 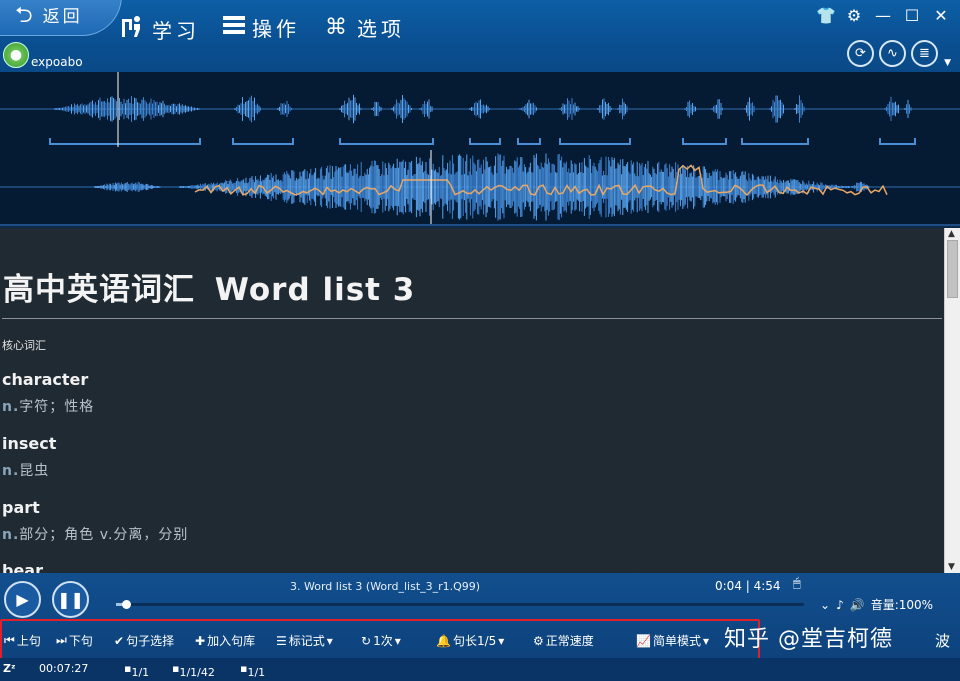 What do you see at coordinates (808, 639) in the screenshot?
I see `watermark: 知乎 @堂吉柯德` at bounding box center [808, 639].